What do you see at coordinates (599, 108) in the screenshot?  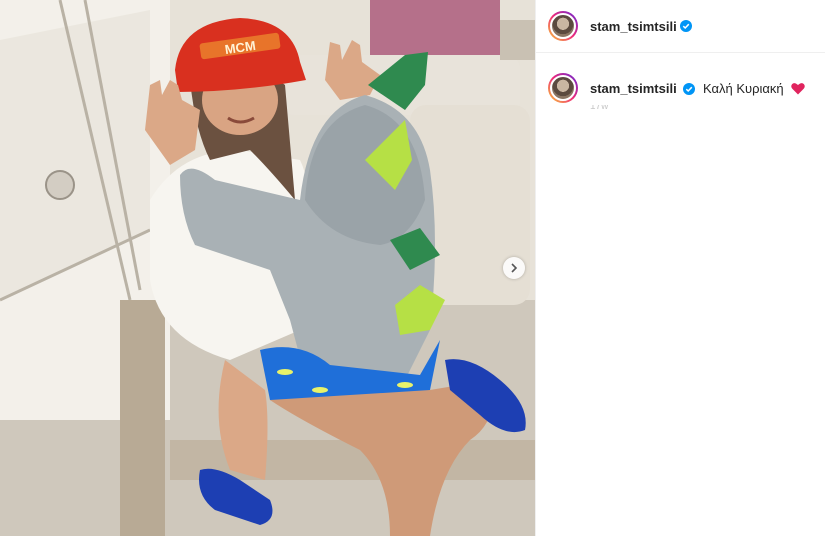 I see `post-timestamp: 17w` at bounding box center [599, 108].